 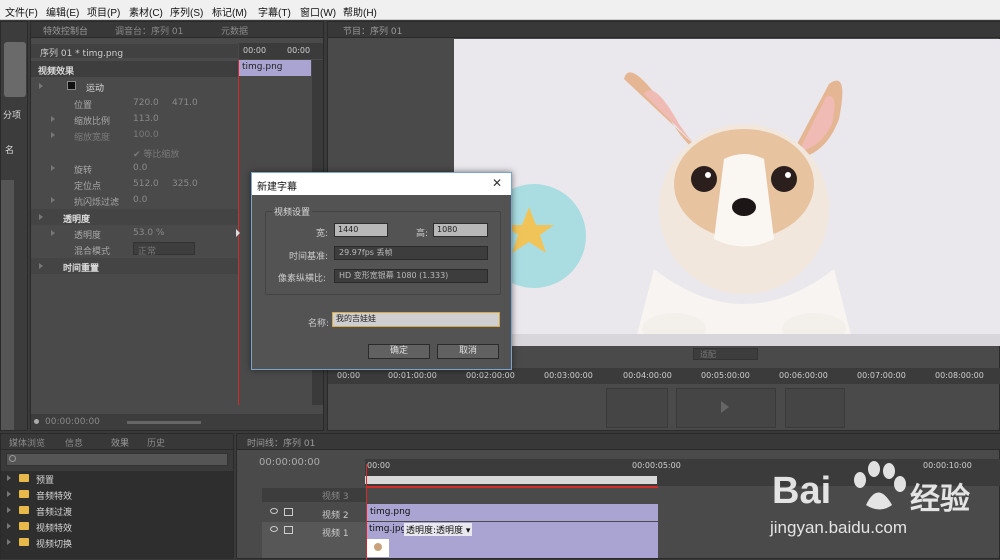 What do you see at coordinates (234, 30) in the screenshot?
I see `tab-metadata: 元数据` at bounding box center [234, 30].